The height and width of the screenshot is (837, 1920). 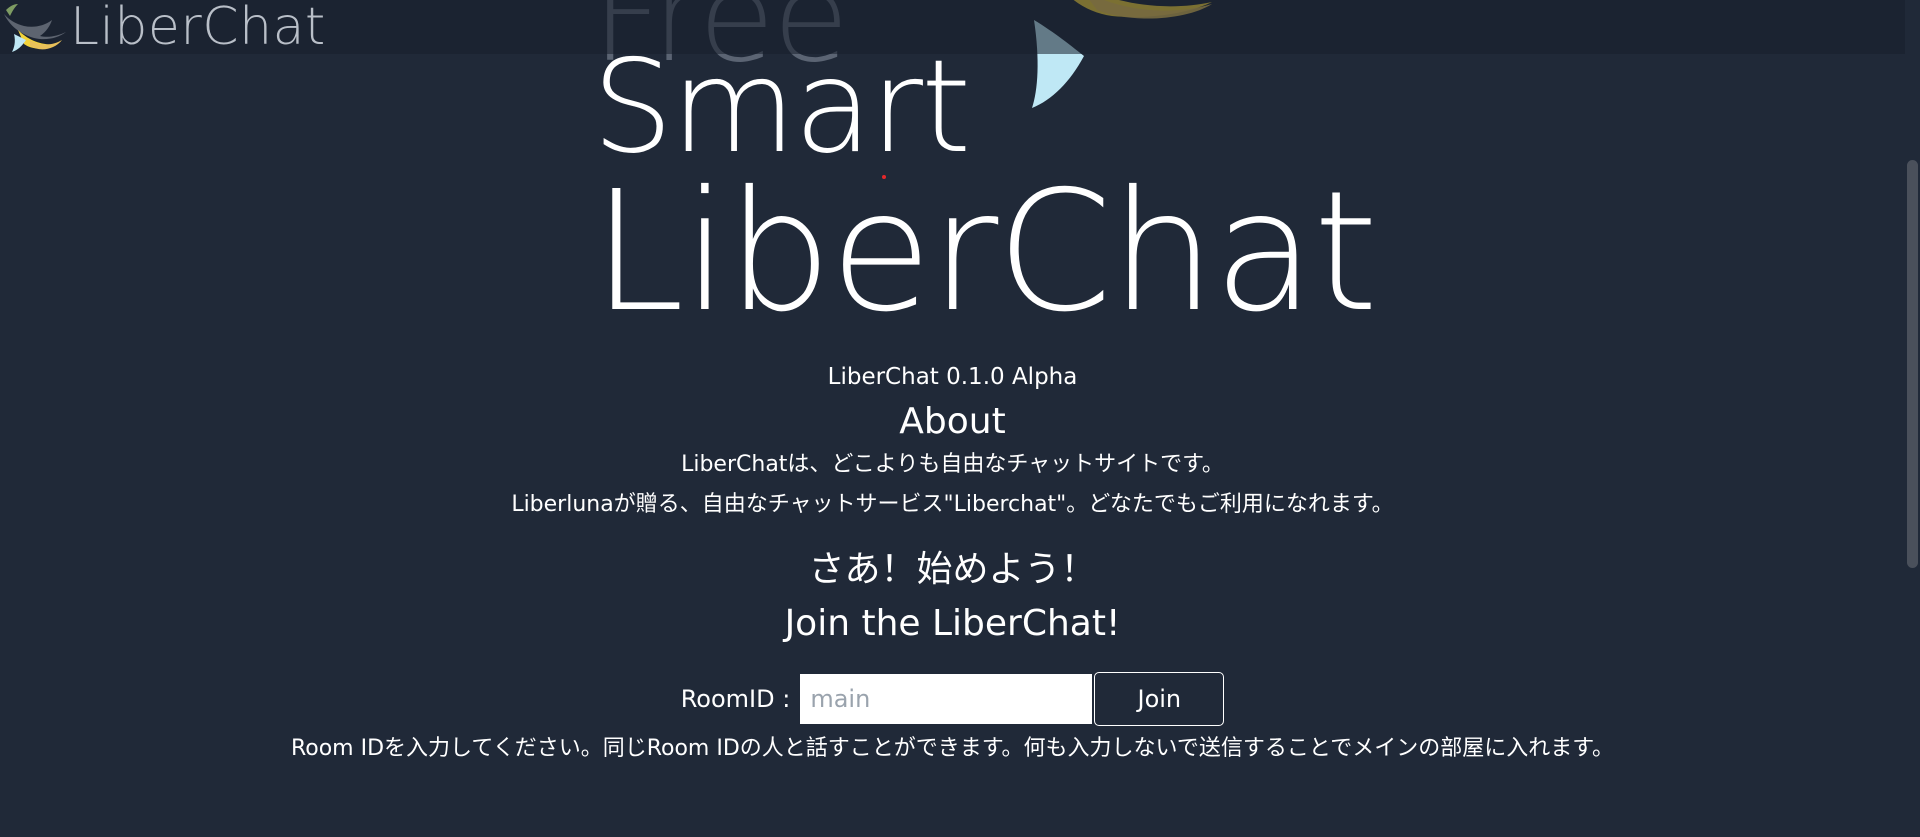 I want to click on join-button: Join, so click(x=1159, y=699).